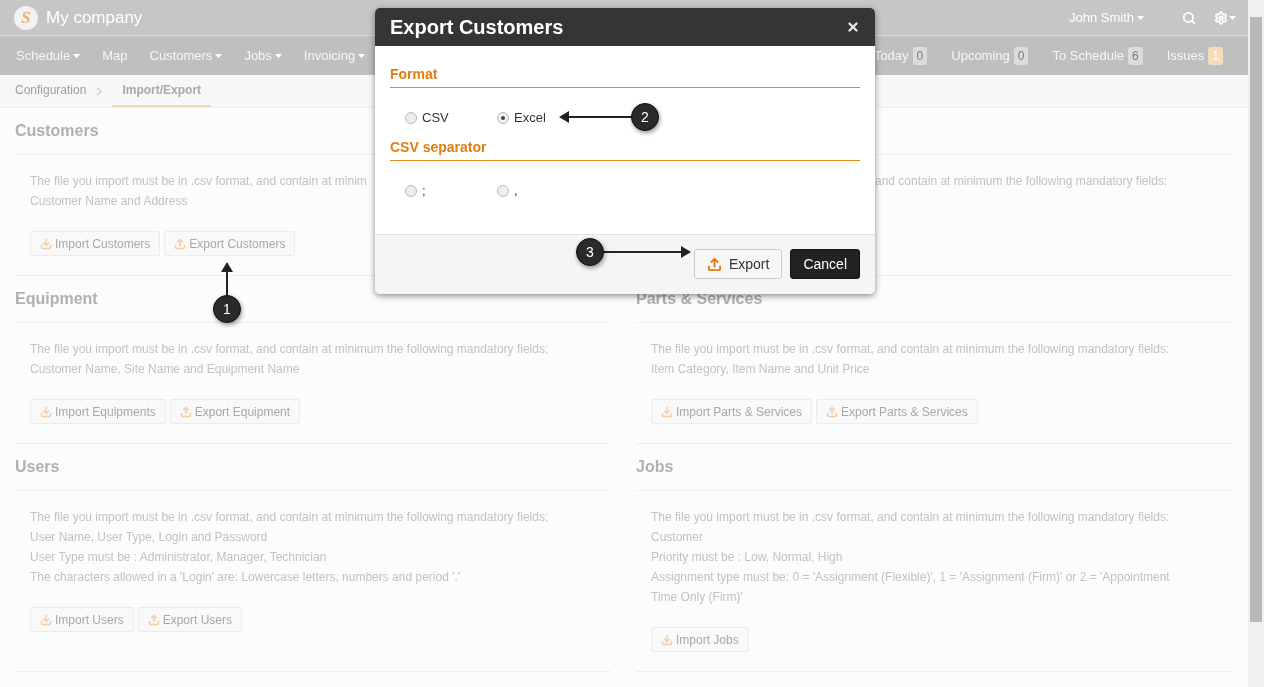 The image size is (1264, 687). What do you see at coordinates (230, 243) in the screenshot?
I see `export-button: Export Customers` at bounding box center [230, 243].